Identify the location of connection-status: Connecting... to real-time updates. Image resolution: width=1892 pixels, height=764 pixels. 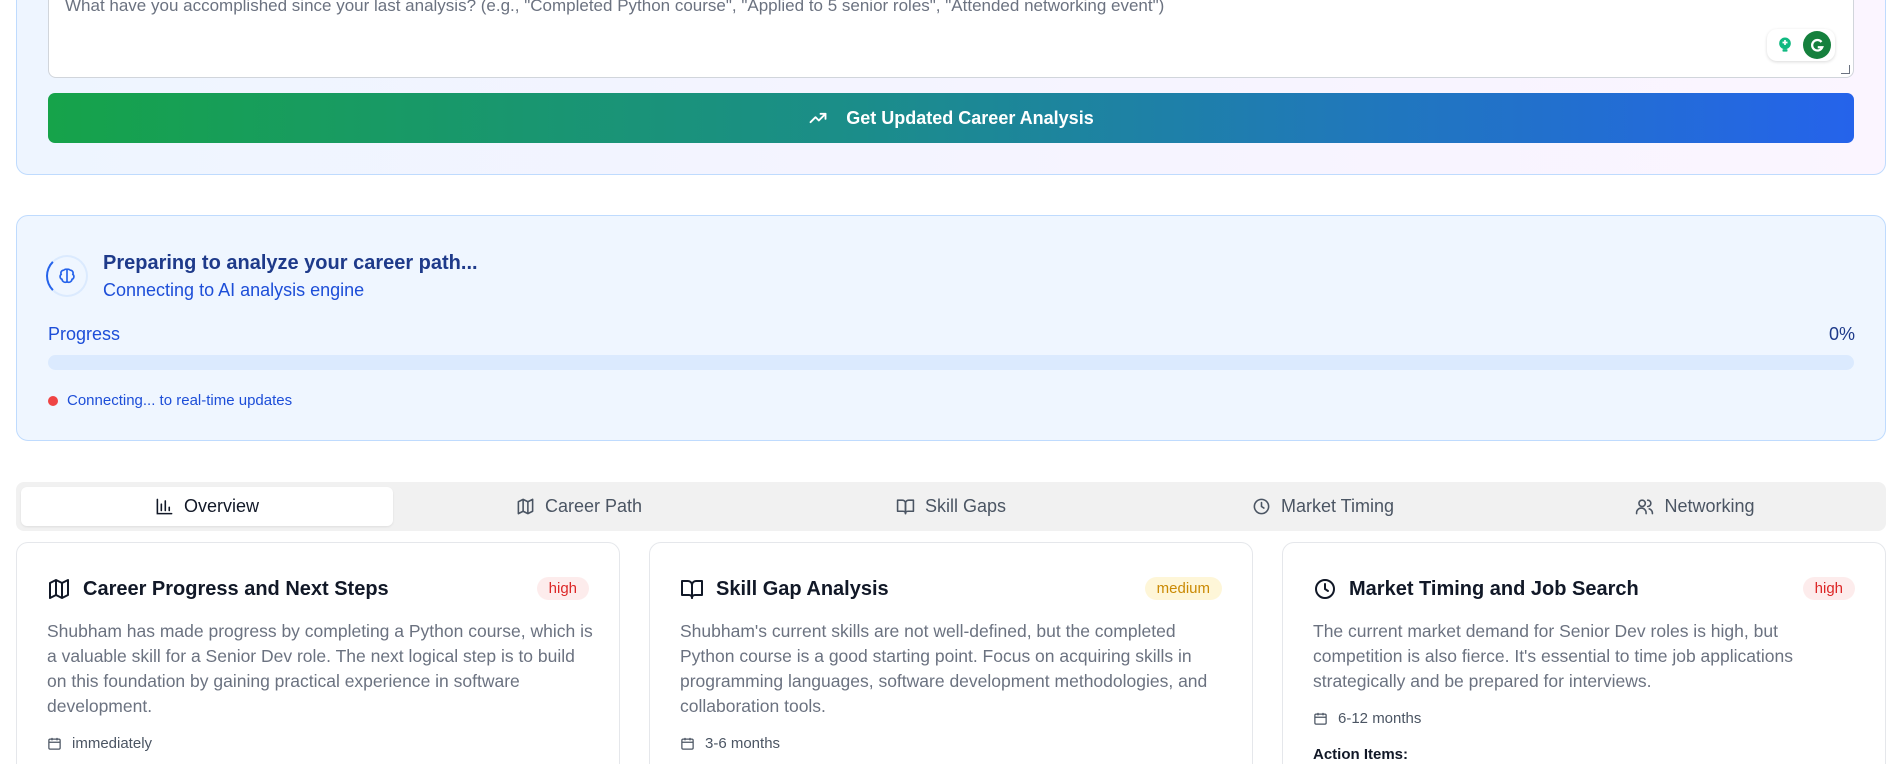
(170, 400).